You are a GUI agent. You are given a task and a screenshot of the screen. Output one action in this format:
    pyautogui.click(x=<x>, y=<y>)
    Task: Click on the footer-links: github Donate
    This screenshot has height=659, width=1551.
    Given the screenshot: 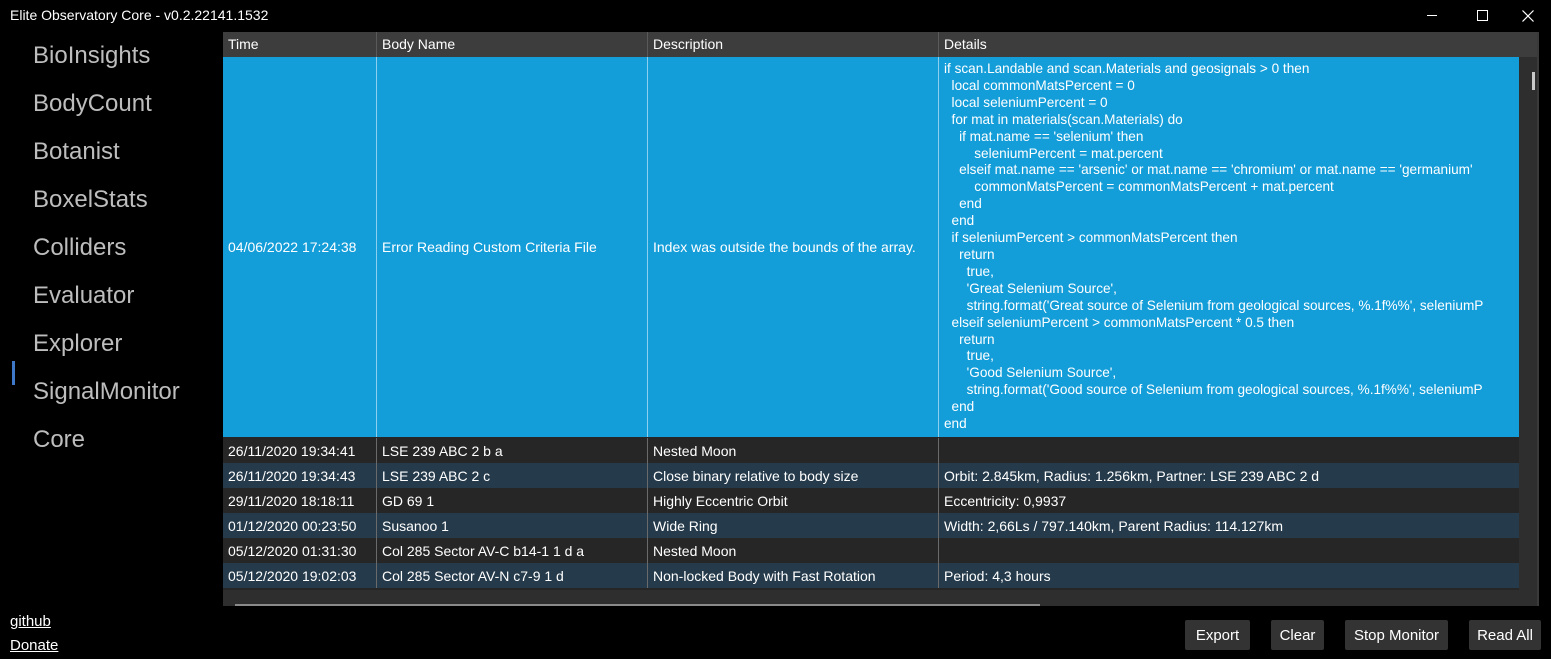 What is the action you would take?
    pyautogui.click(x=34, y=634)
    